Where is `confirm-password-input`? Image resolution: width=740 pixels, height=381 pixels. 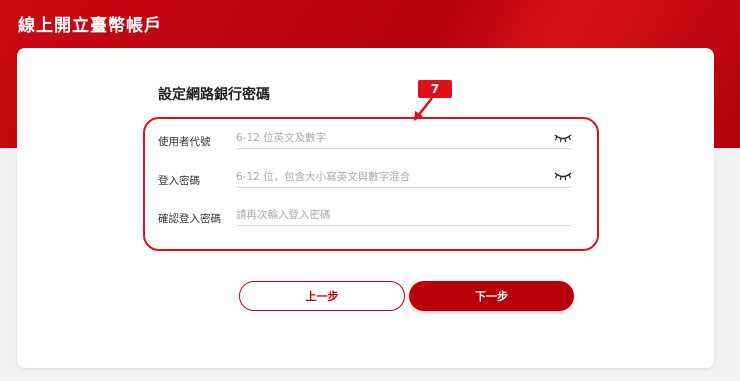 confirm-password-input is located at coordinates (404, 215).